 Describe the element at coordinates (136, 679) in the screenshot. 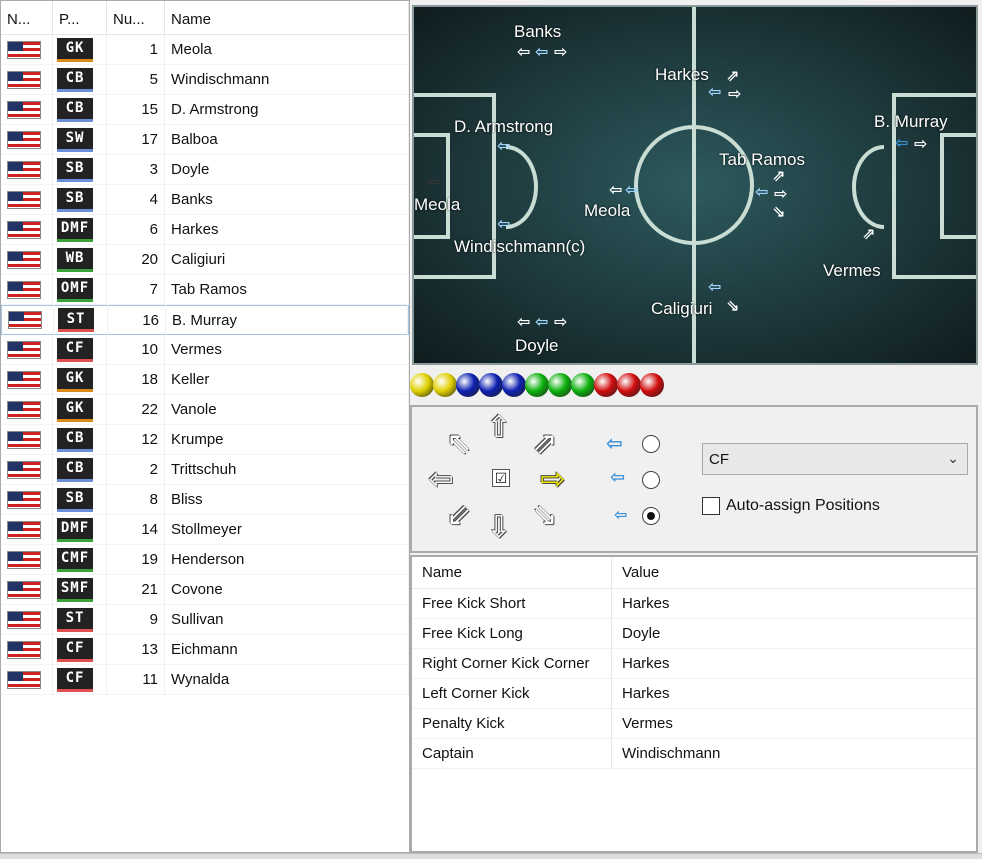

I see `number-cell: 11` at that location.